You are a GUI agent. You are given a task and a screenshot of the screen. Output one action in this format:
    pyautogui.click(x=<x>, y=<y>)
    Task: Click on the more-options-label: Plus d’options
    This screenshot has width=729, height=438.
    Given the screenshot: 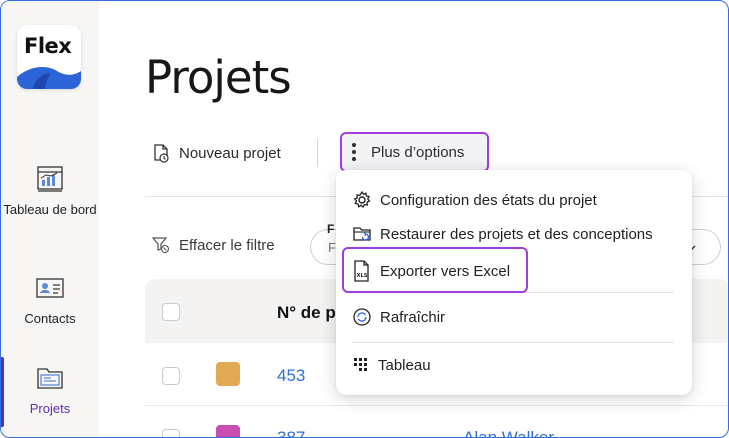 What is the action you would take?
    pyautogui.click(x=418, y=152)
    